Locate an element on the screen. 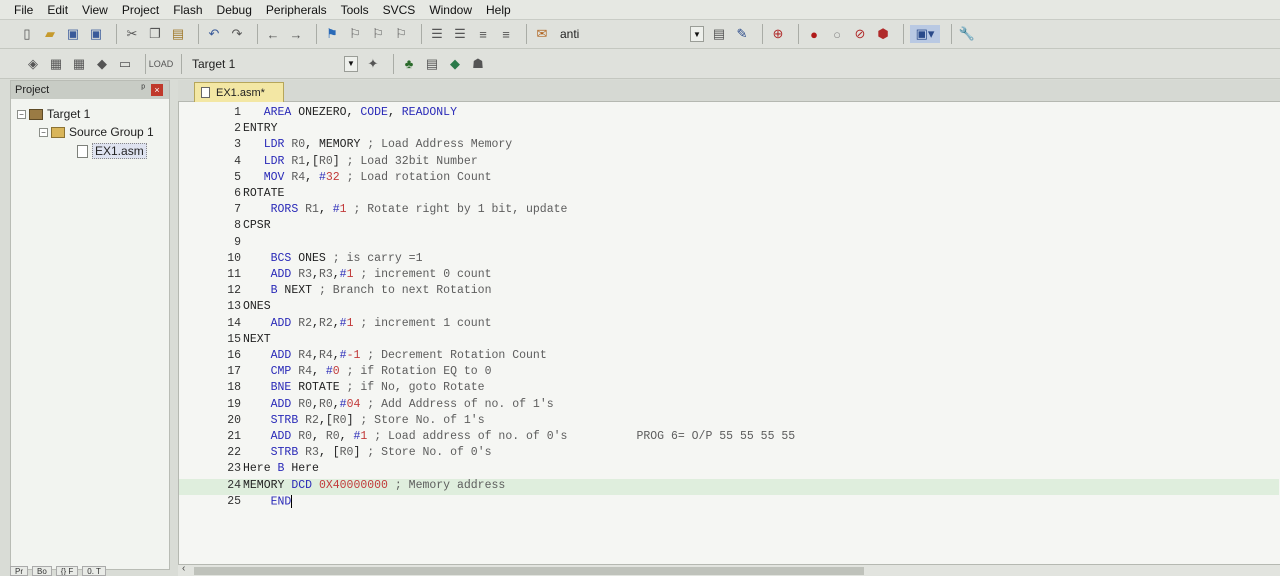 The width and height of the screenshot is (1280, 576). code-text: LDR R0, MEMORY ; Load Address Memory is located at coordinates (378, 144).